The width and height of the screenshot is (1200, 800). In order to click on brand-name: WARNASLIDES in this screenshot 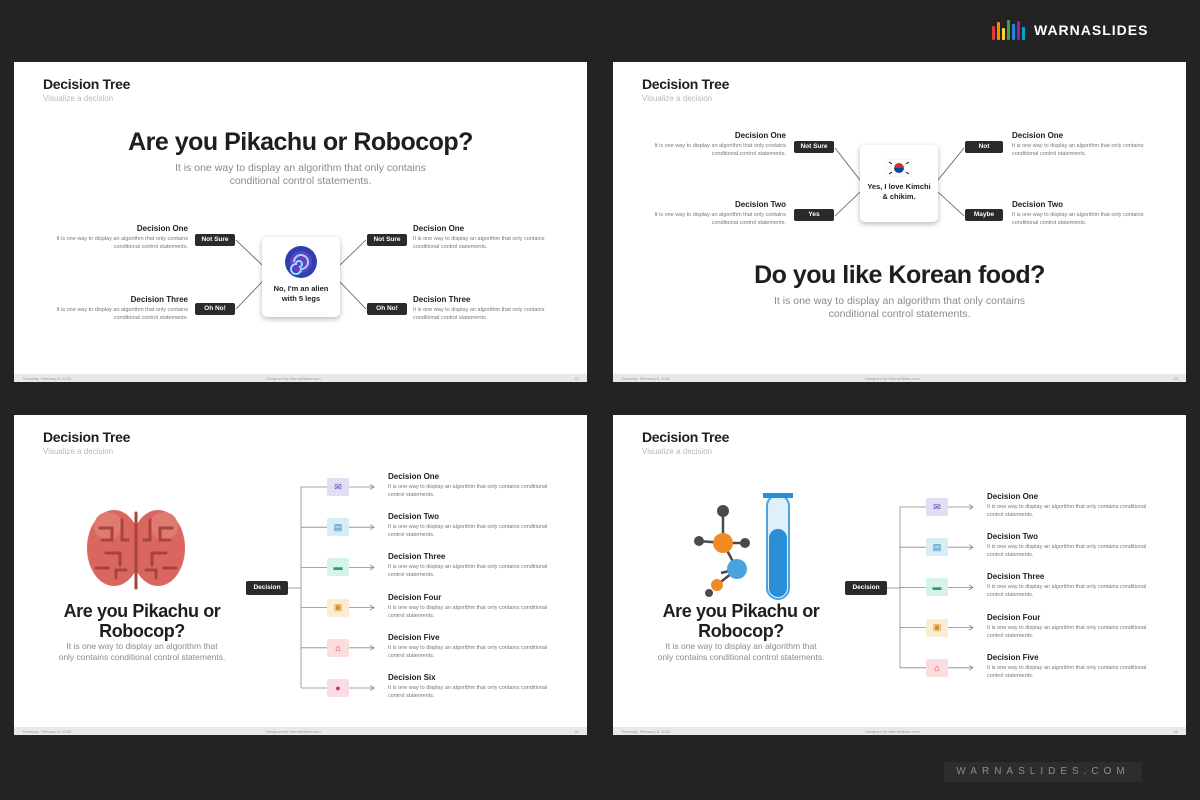, I will do `click(1091, 30)`.